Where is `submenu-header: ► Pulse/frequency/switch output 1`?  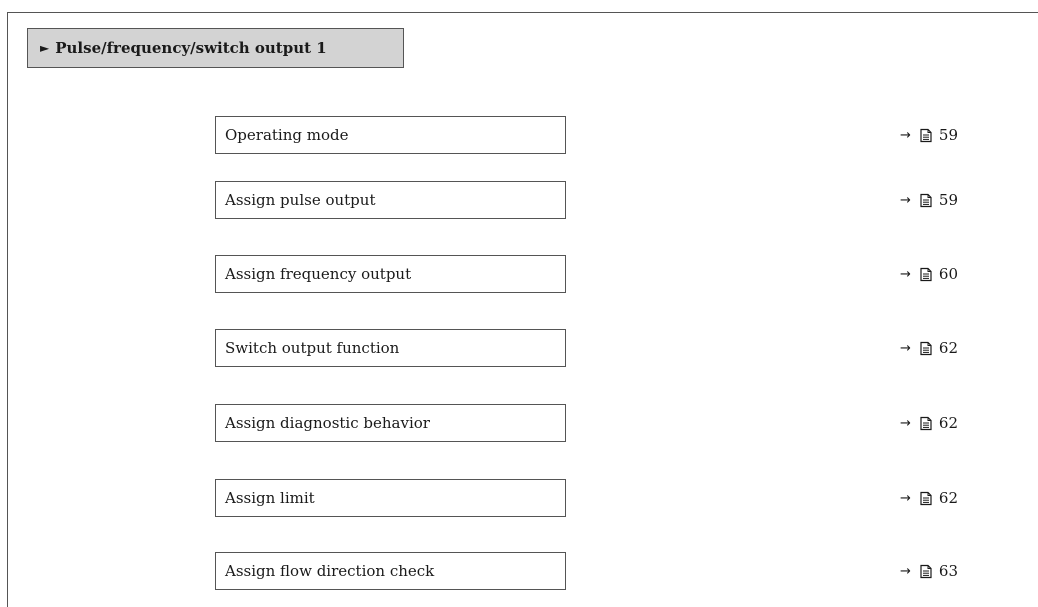
submenu-header: ► Pulse/frequency/switch output 1 is located at coordinates (215, 48).